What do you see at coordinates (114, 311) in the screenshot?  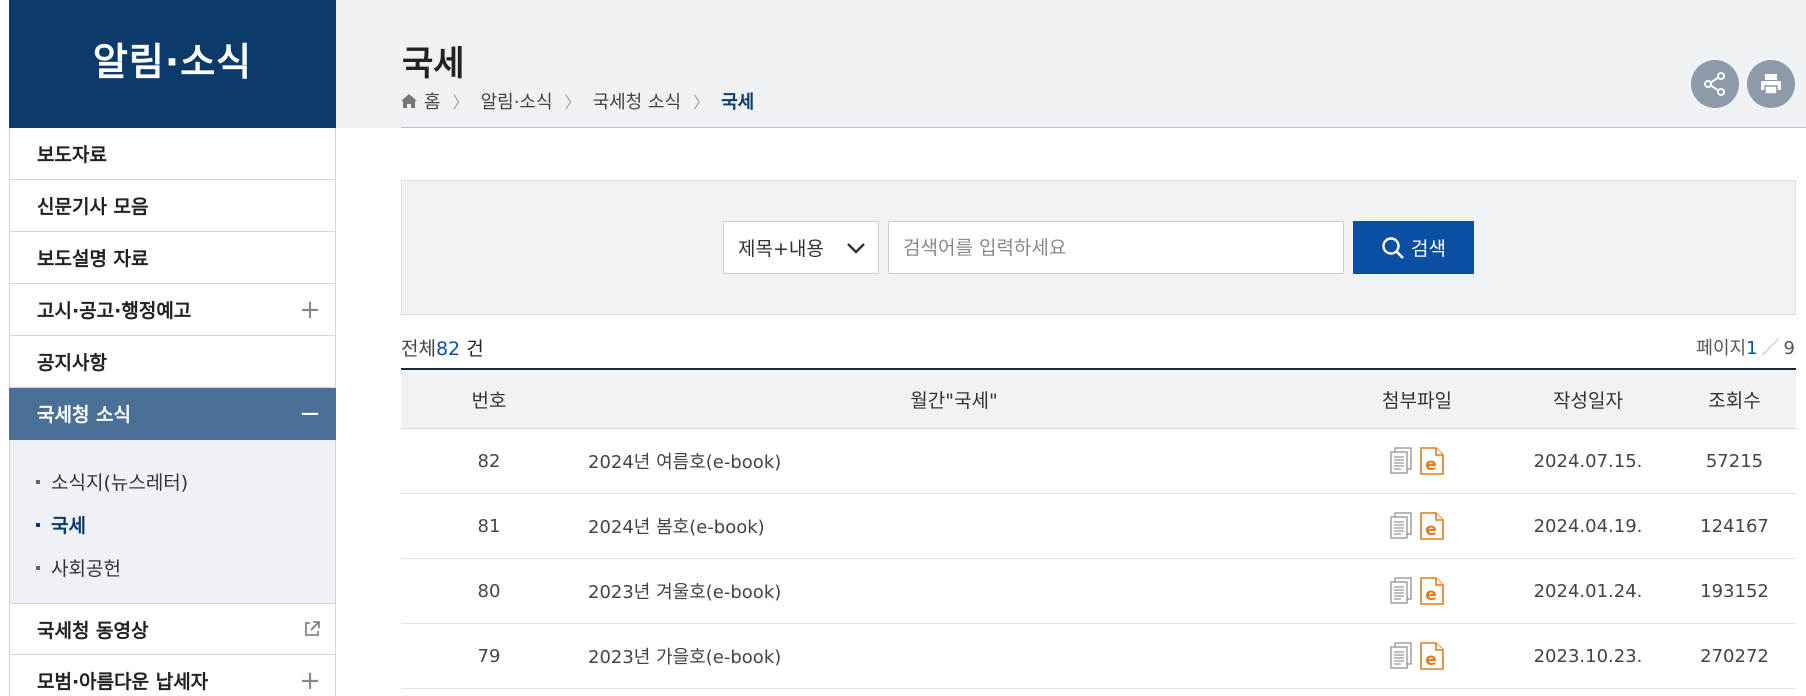 I see `sidebar-item-label: 고시·공고·행정예고` at bounding box center [114, 311].